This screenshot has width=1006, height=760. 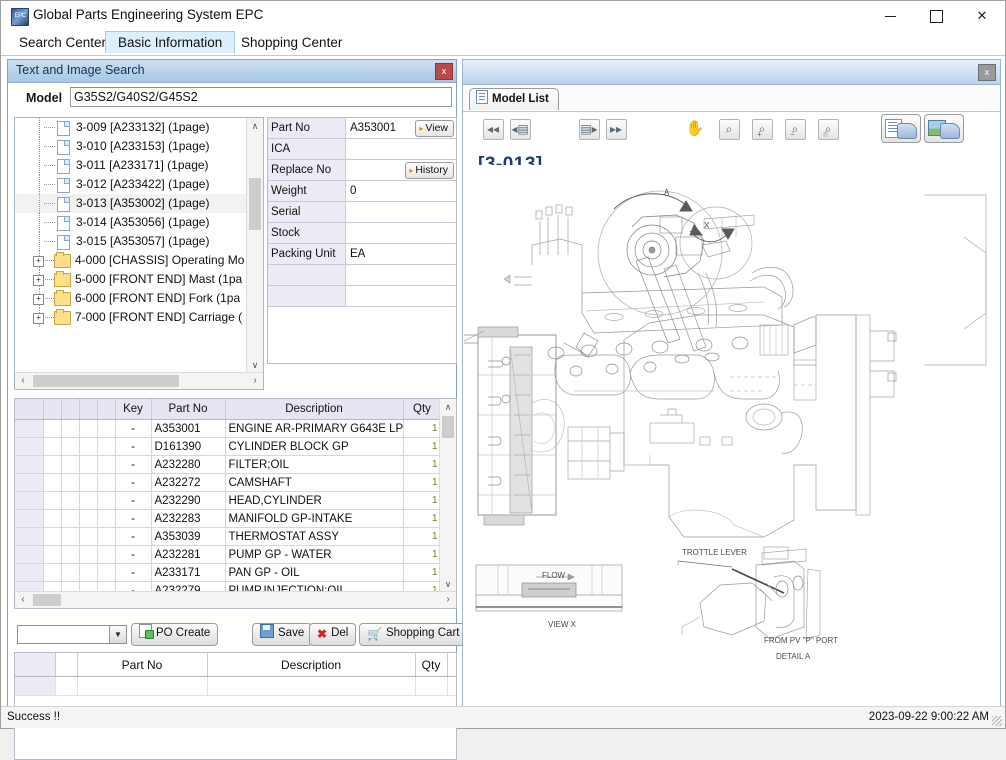 I want to click on parts-horizontal-scrollbar: ‹ ›, so click(x=235, y=599).